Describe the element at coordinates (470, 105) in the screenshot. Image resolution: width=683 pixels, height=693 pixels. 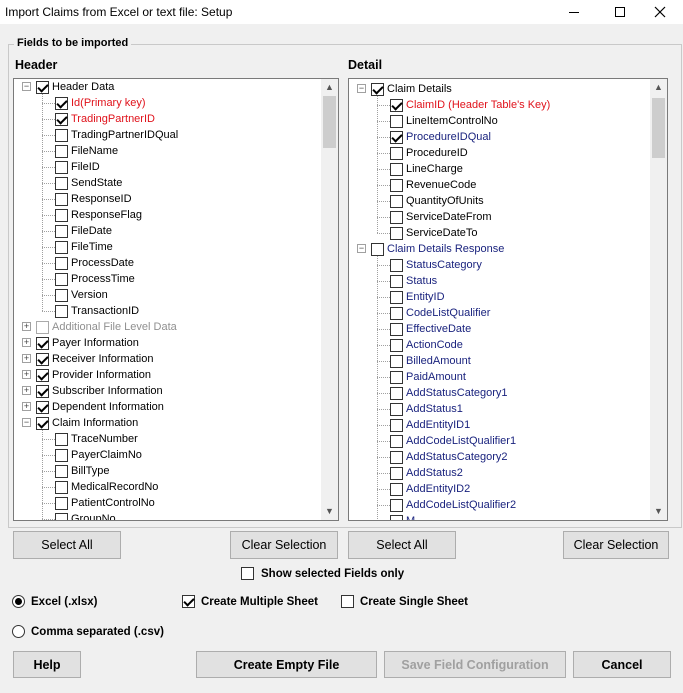
I see `tree-field-node: ClaimID (Header Table's Key)` at that location.